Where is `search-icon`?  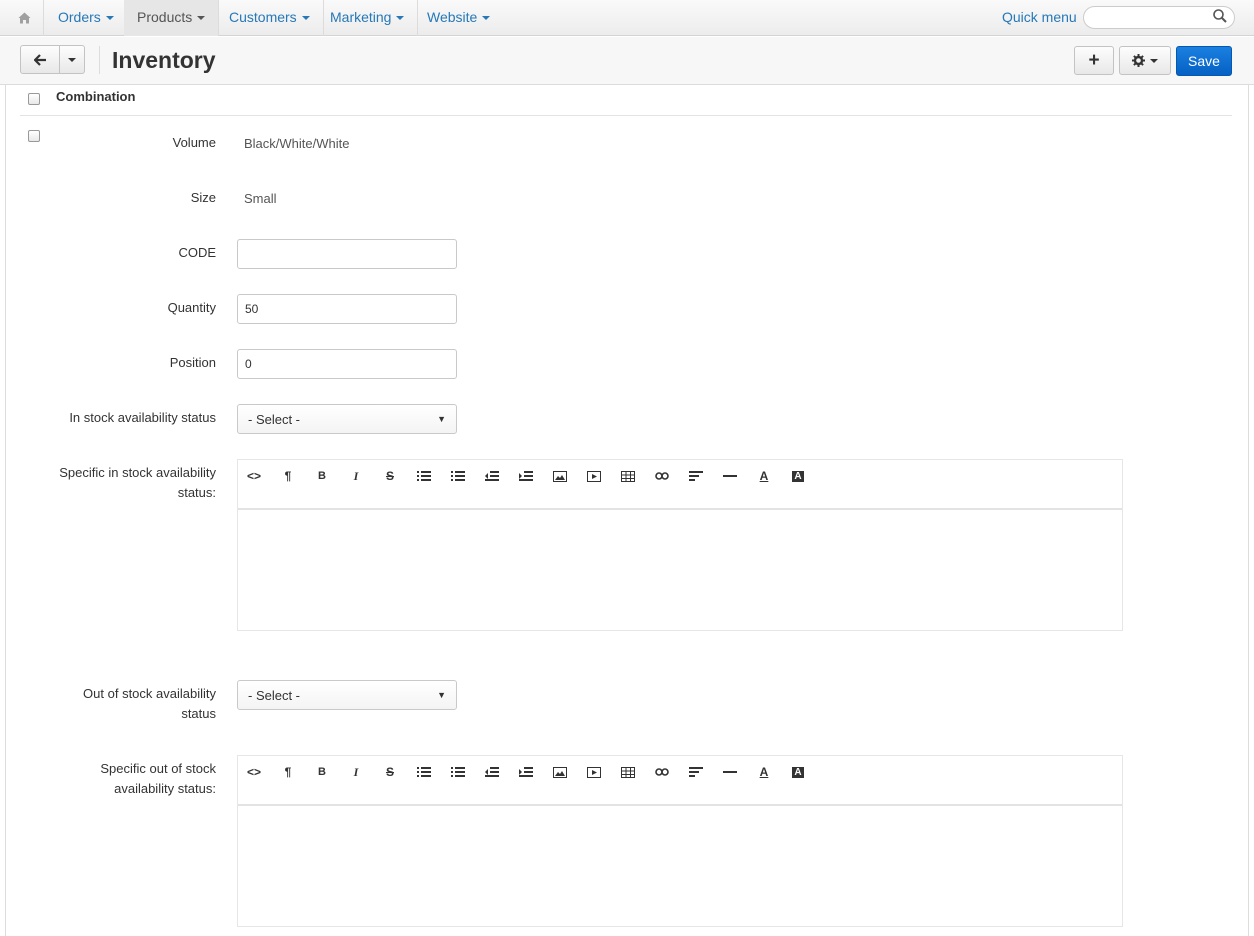 search-icon is located at coordinates (1220, 16).